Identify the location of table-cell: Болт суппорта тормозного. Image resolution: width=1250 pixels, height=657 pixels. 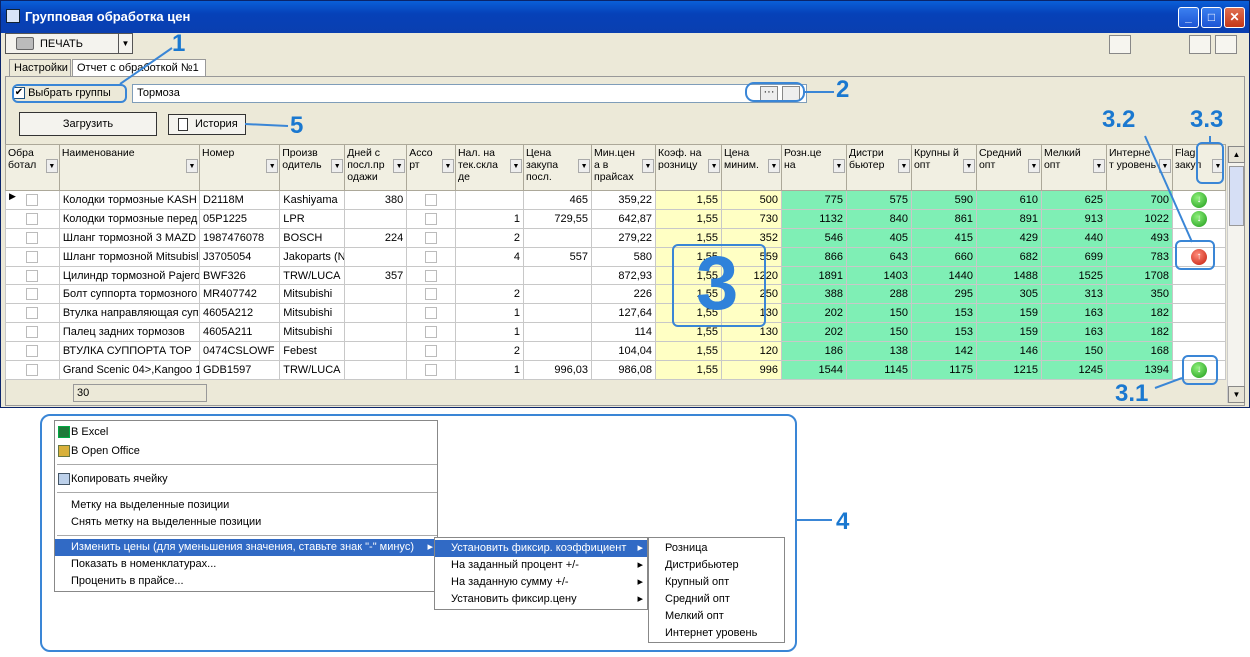
(129, 294).